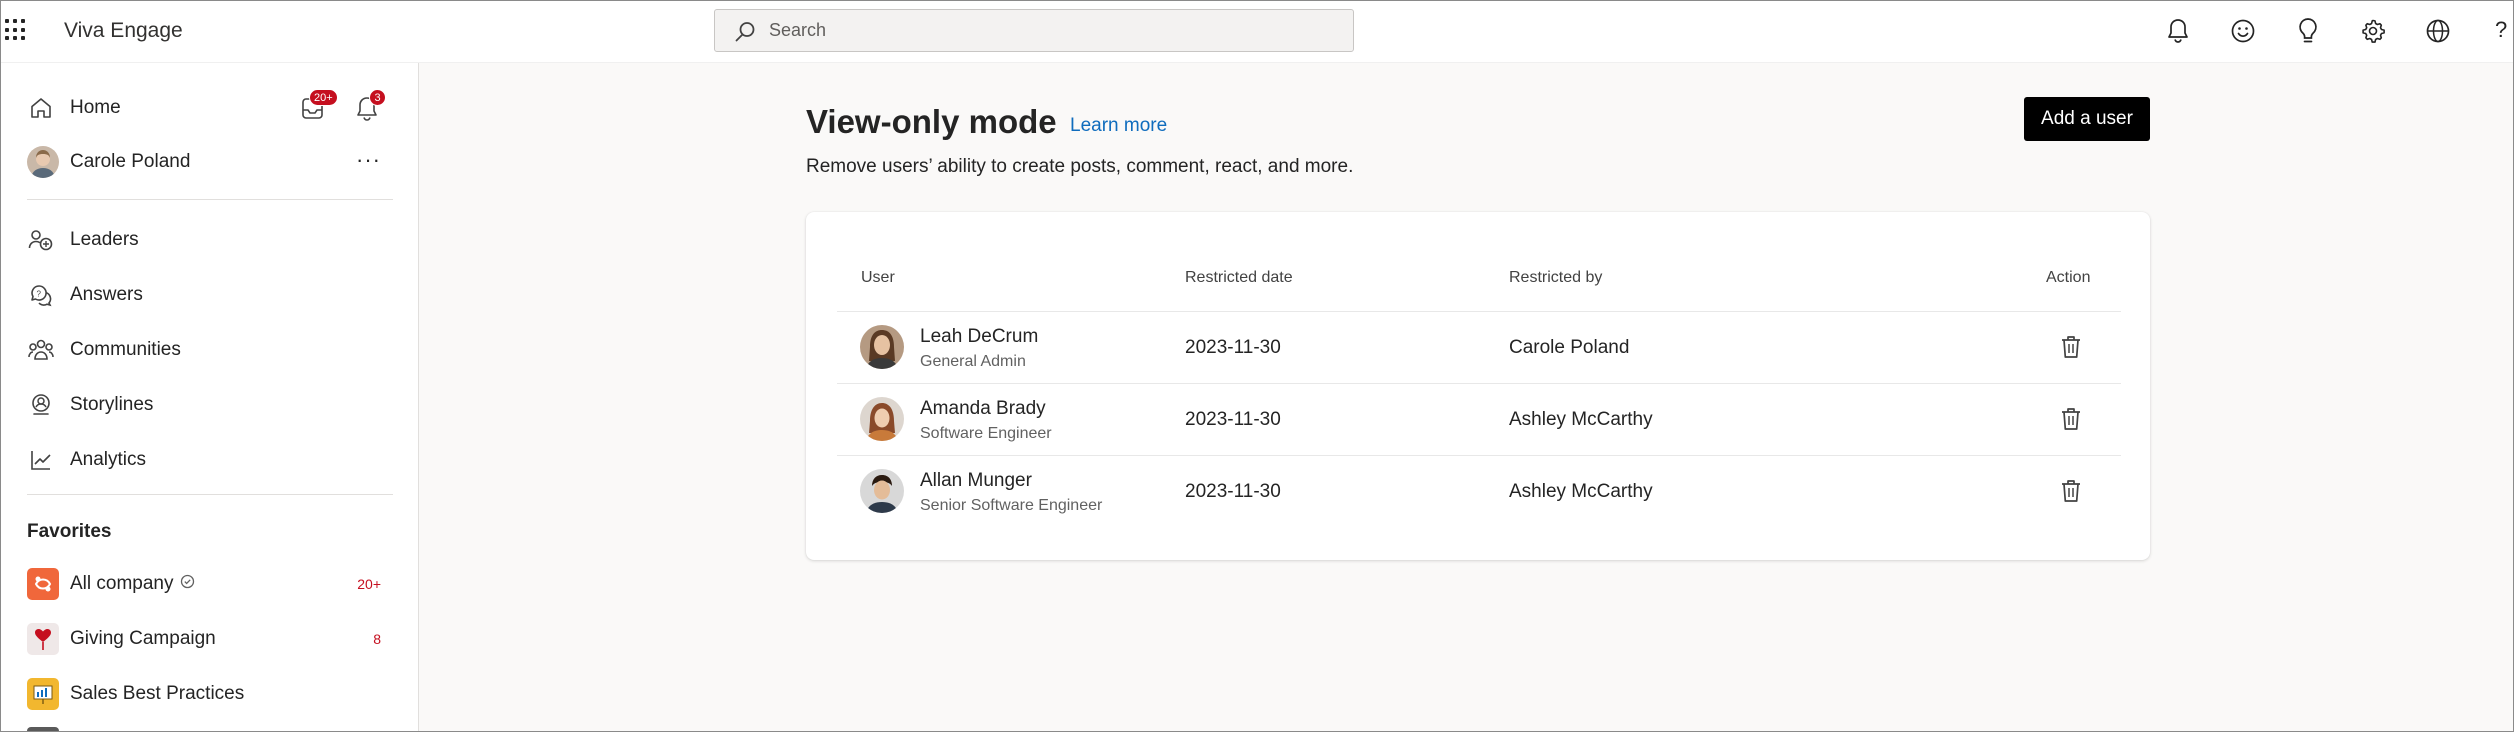 Image resolution: width=2514 pixels, height=732 pixels. Describe the element at coordinates (130, 161) in the screenshot. I see `user-name: Carole Poland` at that location.